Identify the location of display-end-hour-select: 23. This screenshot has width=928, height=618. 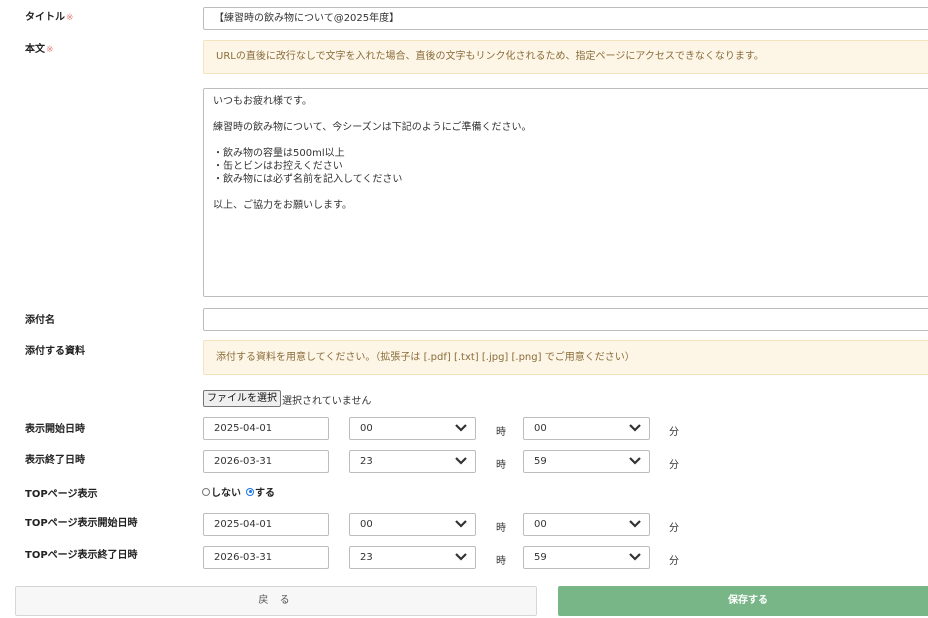
(412, 461).